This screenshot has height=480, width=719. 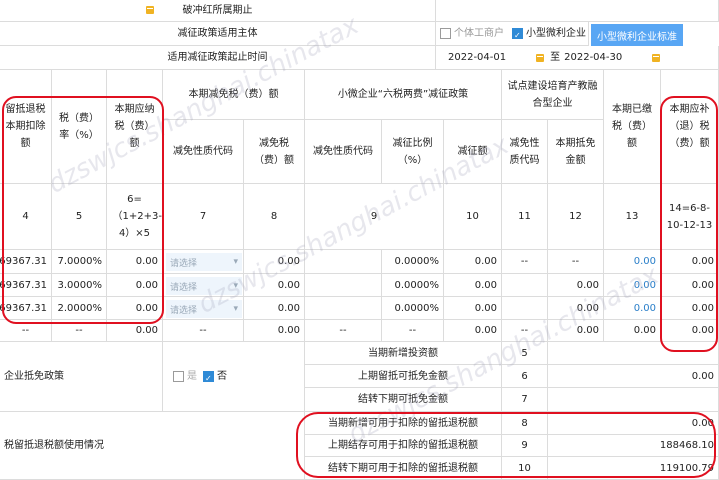 What do you see at coordinates (403, 446) in the screenshot?
I see `item-label: 上期结存可用于扣除的留抵退税额` at bounding box center [403, 446].